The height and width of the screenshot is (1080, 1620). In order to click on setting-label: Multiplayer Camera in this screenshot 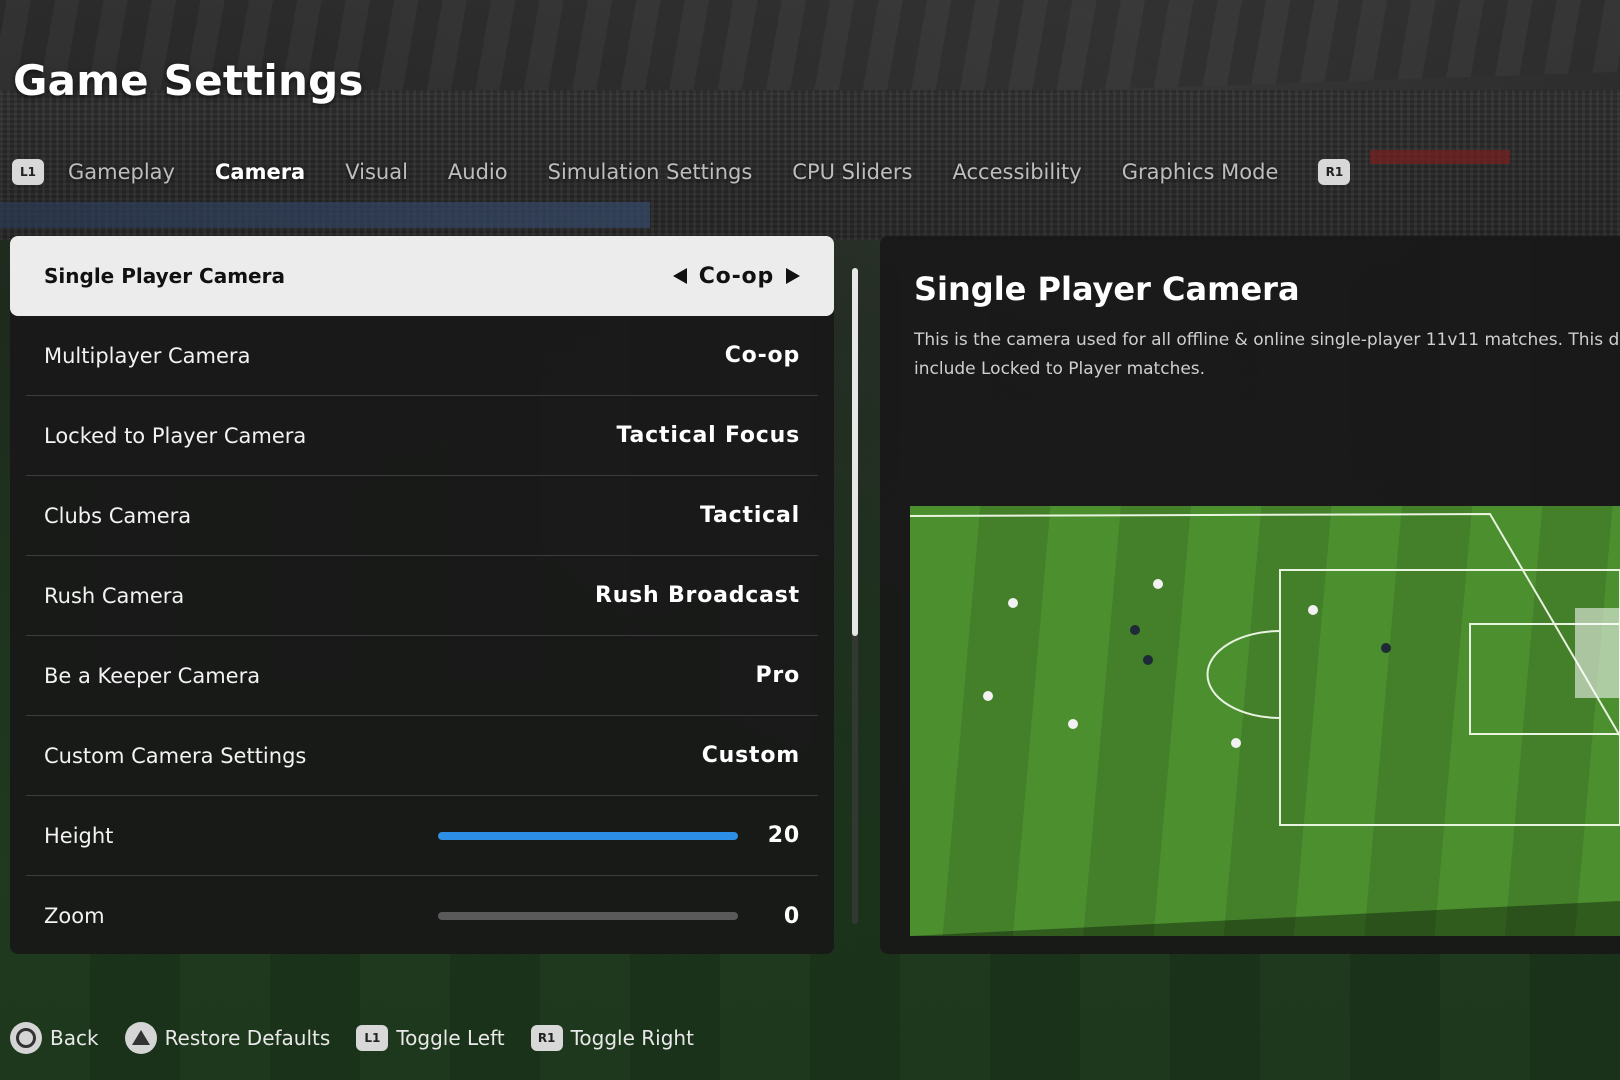, I will do `click(147, 355)`.